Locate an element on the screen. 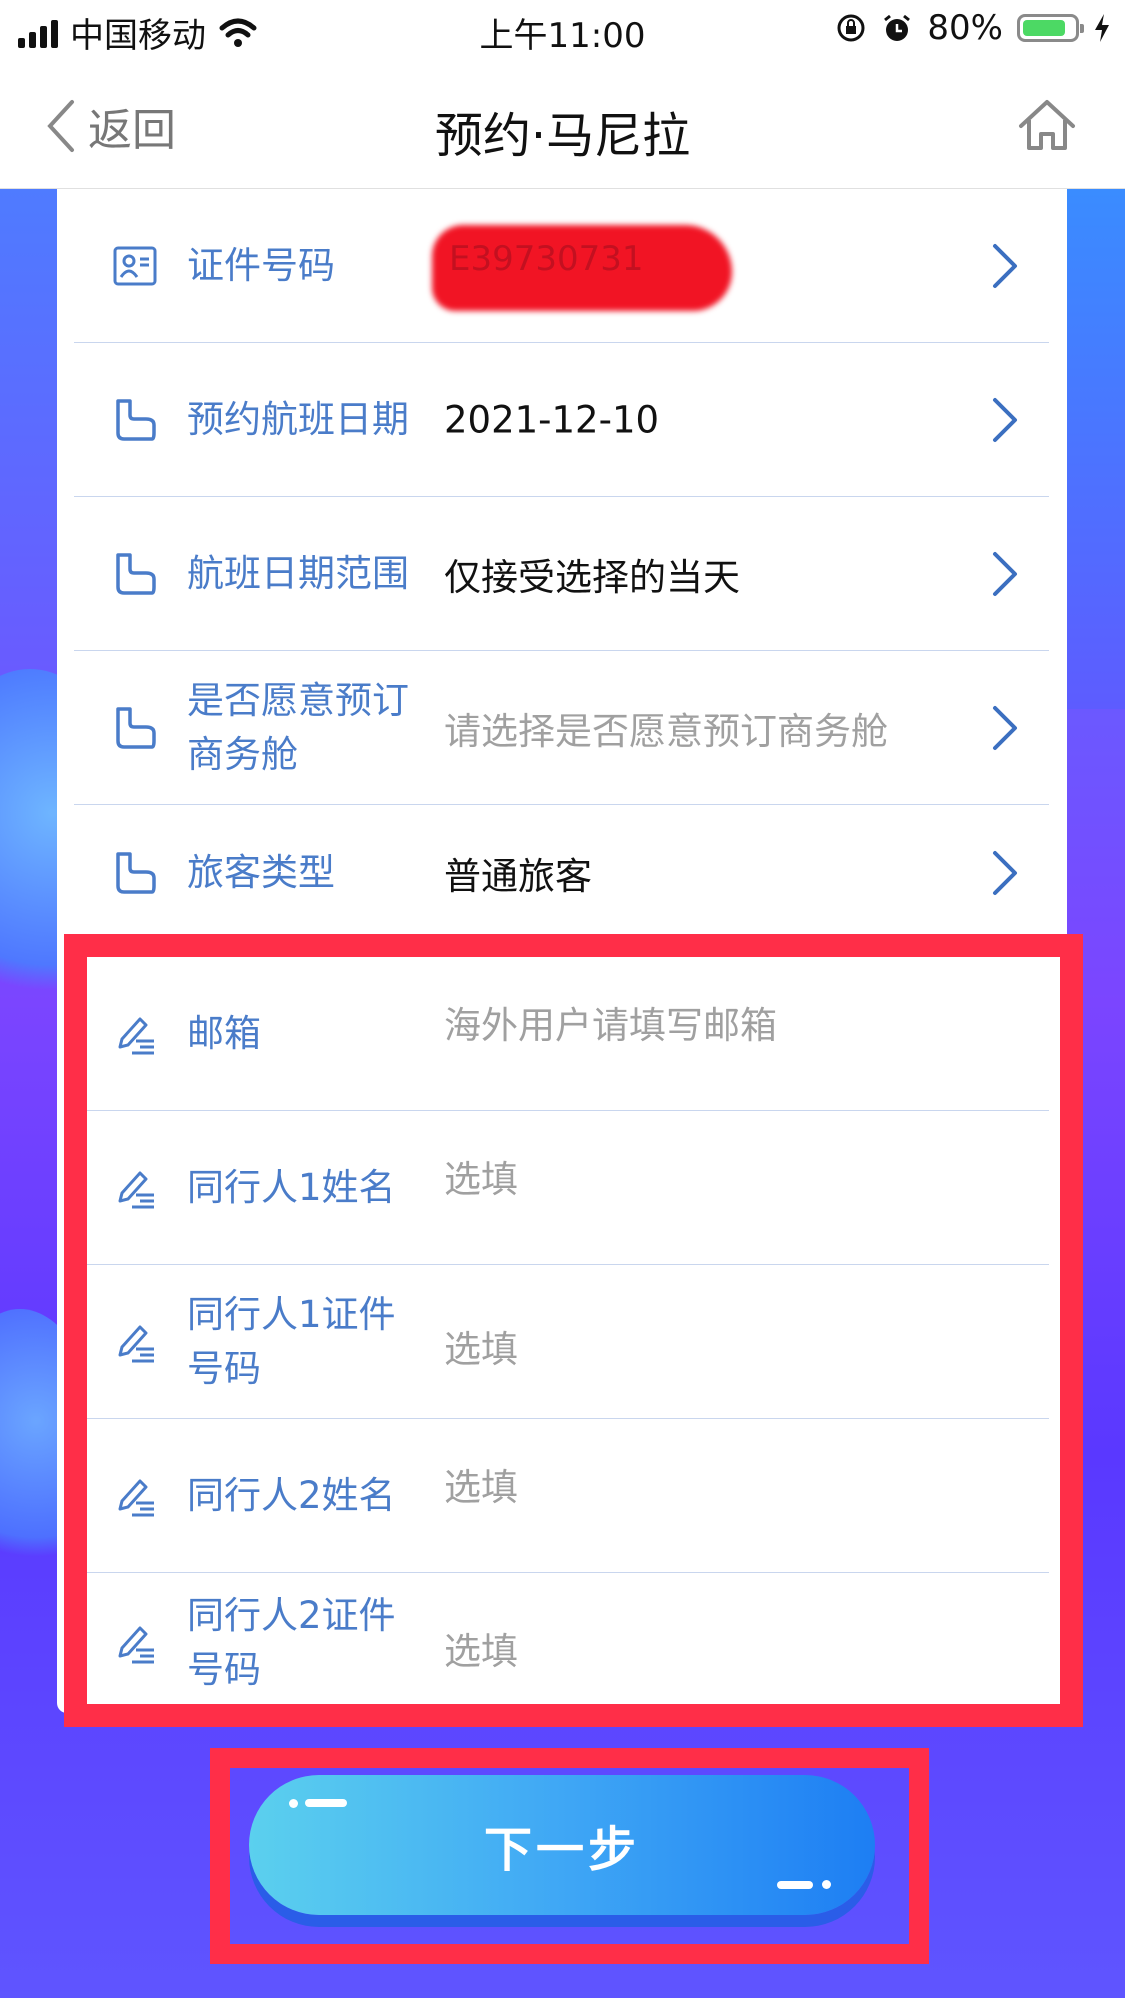 Image resolution: width=1125 pixels, height=1998 pixels. alarm-icon is located at coordinates (897, 27).